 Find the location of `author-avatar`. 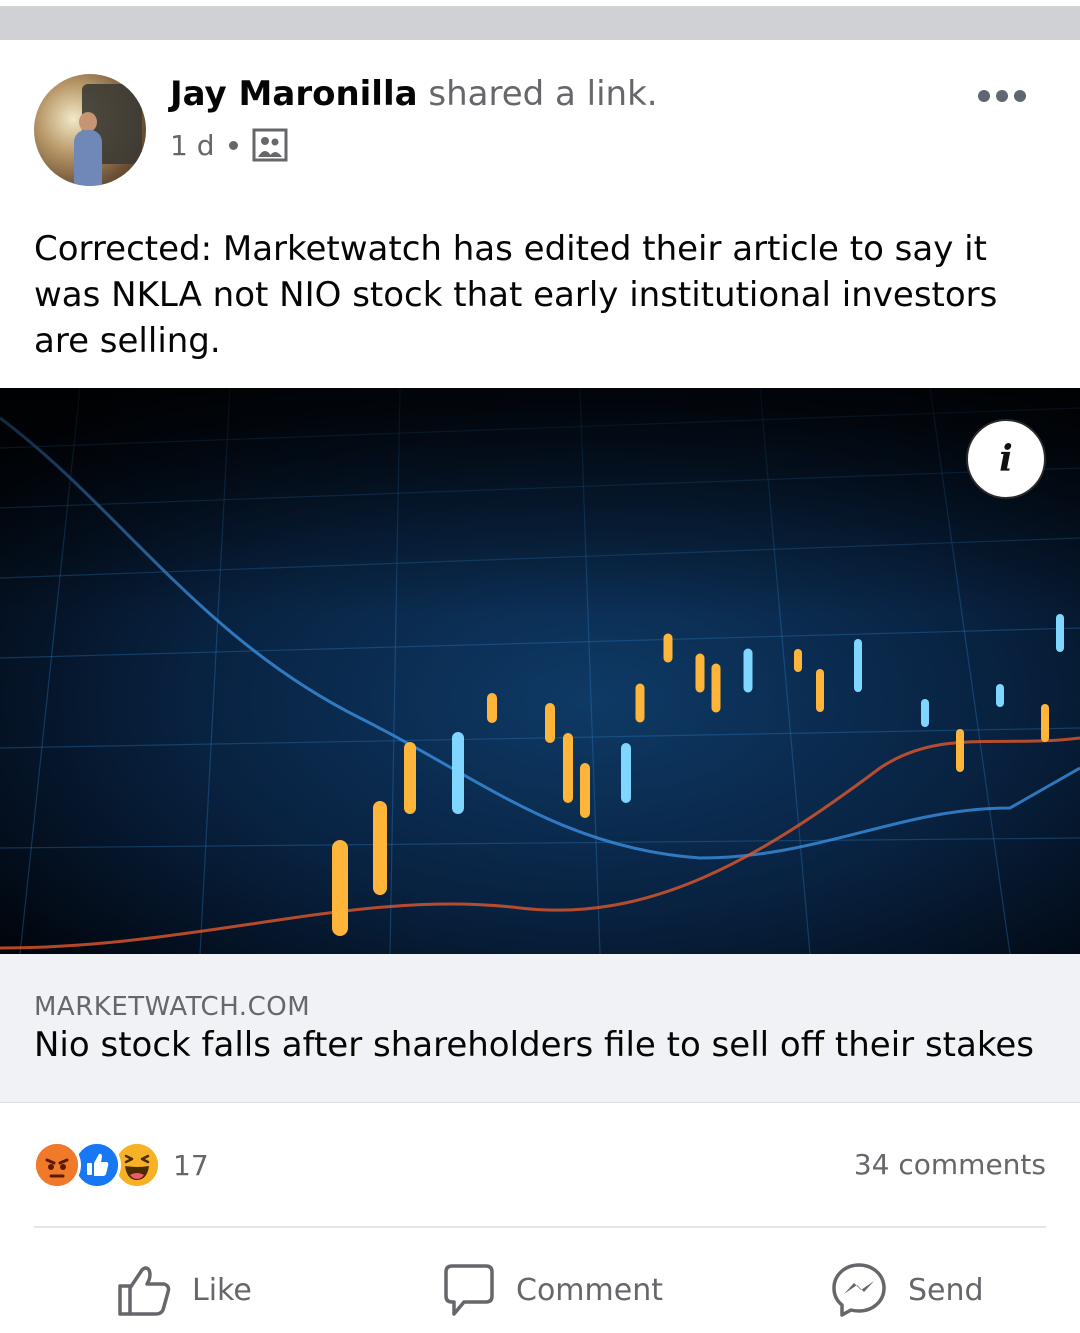

author-avatar is located at coordinates (90, 130).